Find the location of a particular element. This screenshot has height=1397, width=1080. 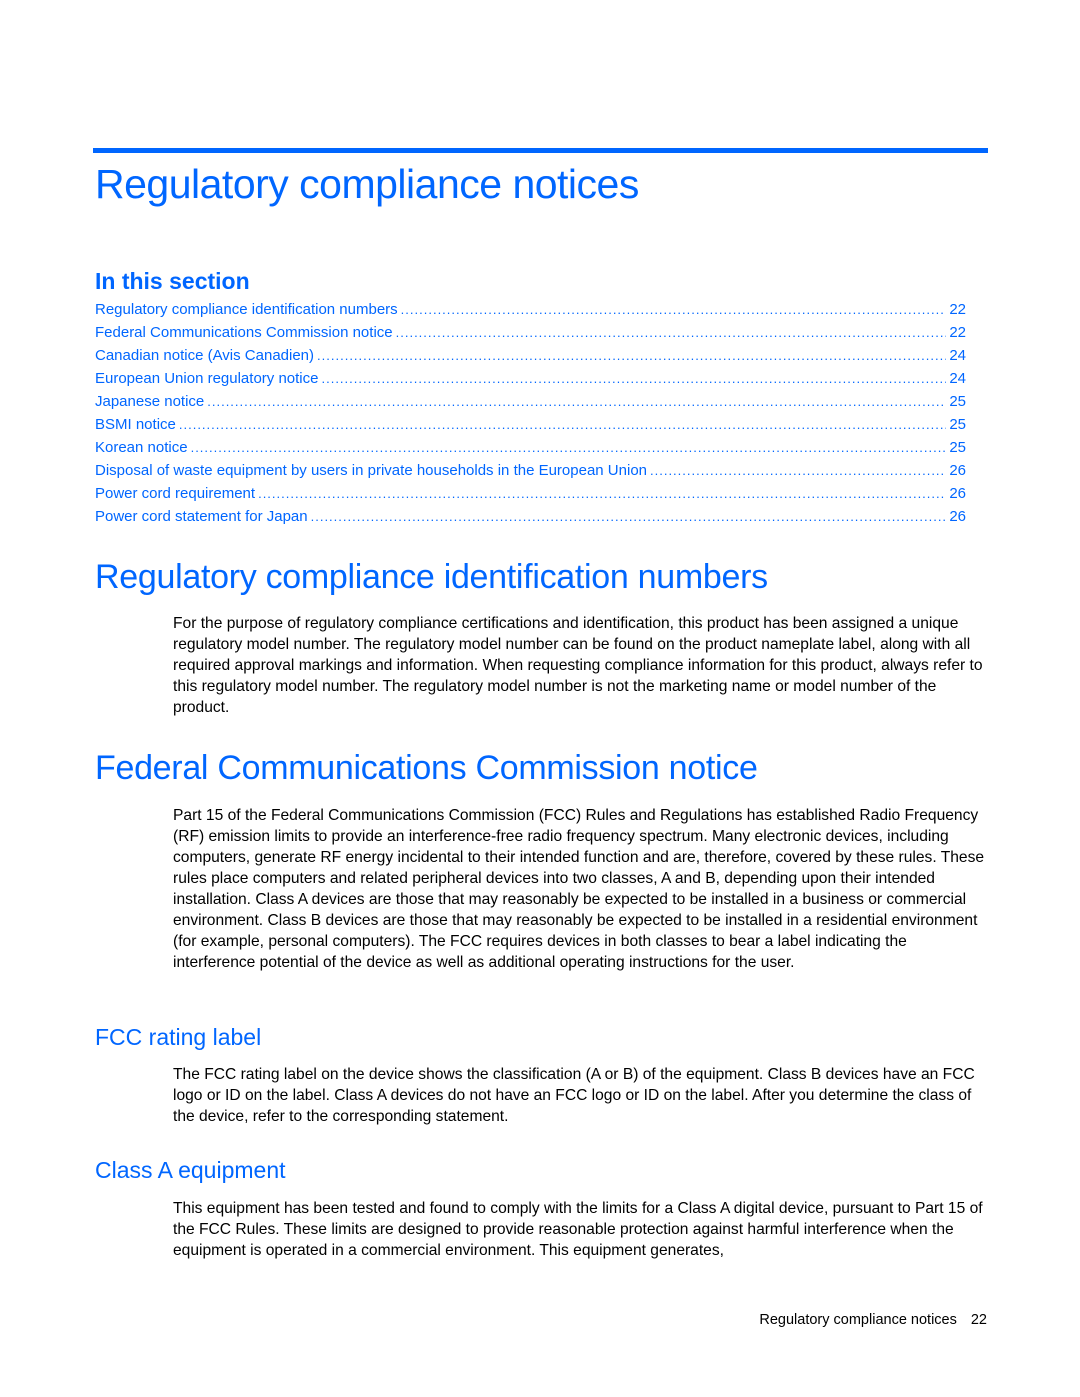

toc-entry: Canadian notice (Avis Canadien) 24 is located at coordinates (530, 355).